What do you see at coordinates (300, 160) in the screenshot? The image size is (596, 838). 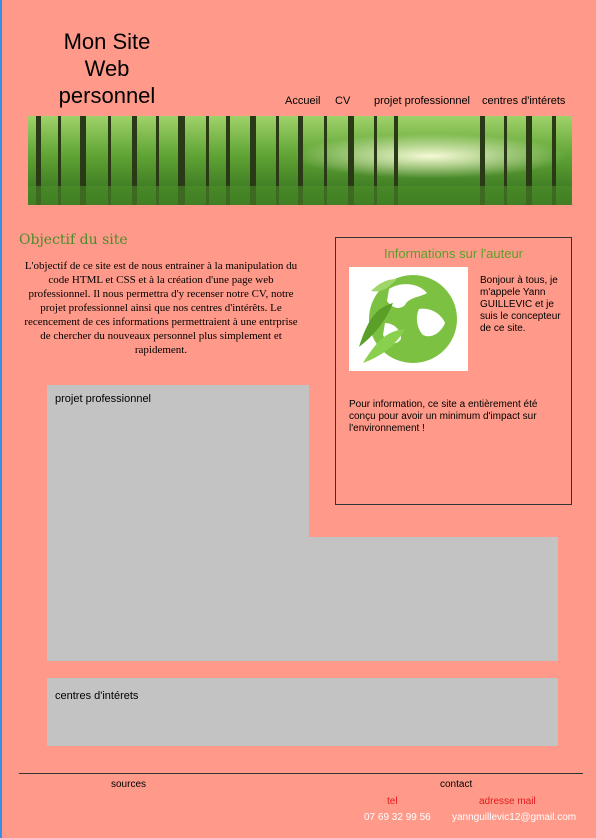 I see `forest-banner-image` at bounding box center [300, 160].